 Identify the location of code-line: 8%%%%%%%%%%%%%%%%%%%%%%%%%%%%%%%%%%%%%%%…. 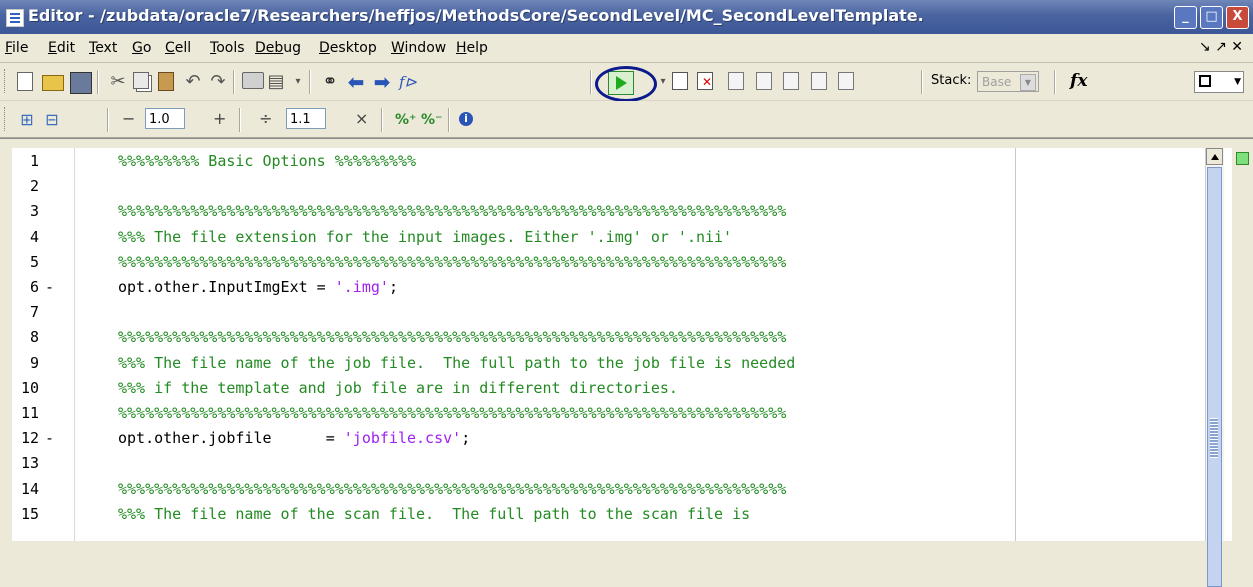
(512, 337).